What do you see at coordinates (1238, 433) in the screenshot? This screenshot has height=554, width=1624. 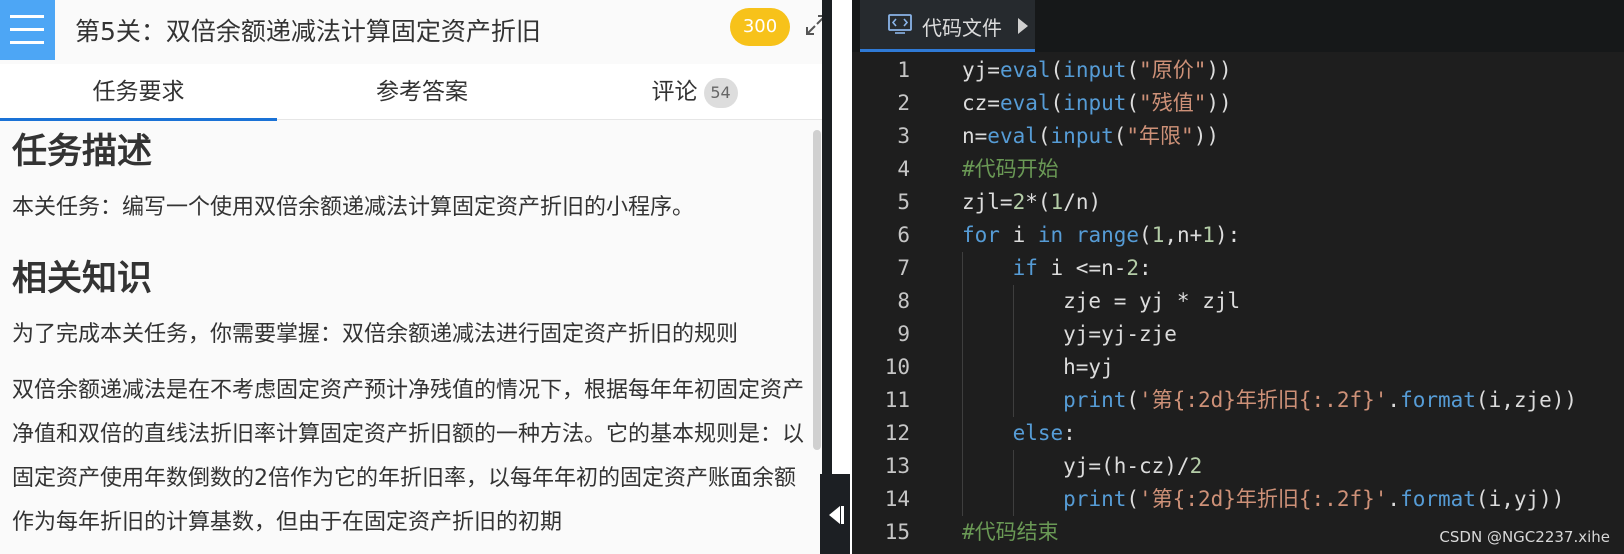 I see `code-line: 12 else:` at bounding box center [1238, 433].